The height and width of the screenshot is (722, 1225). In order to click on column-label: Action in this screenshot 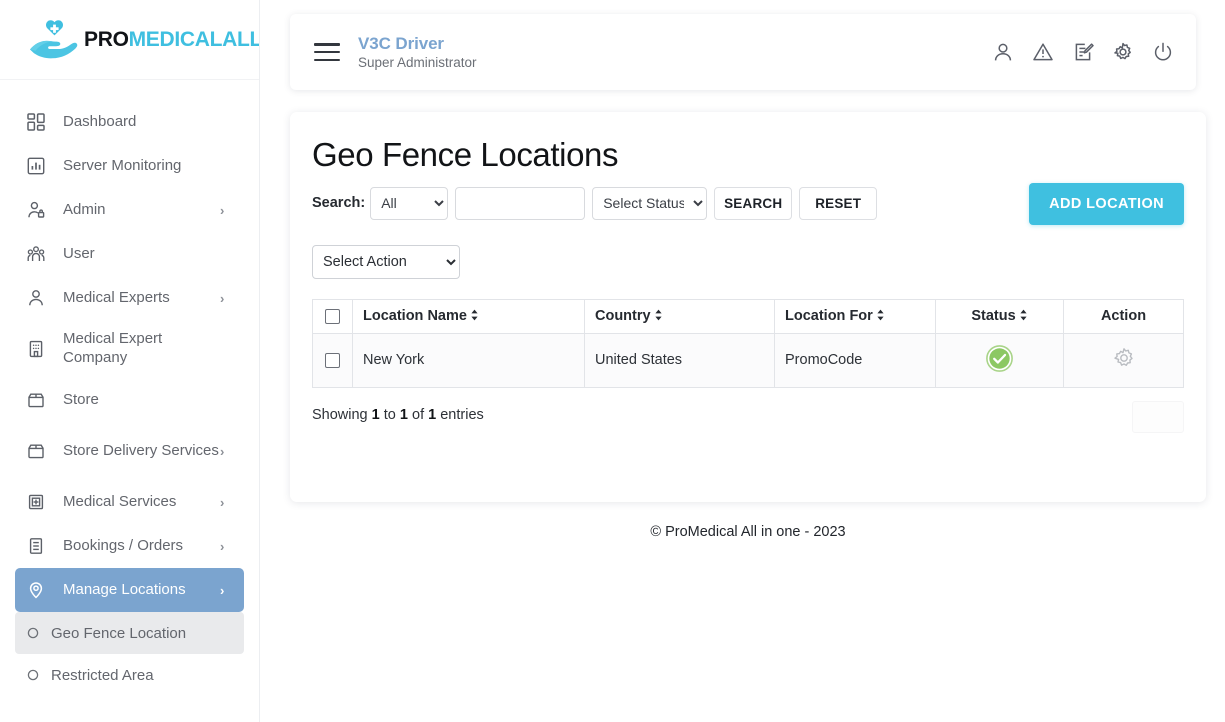, I will do `click(1123, 316)`.